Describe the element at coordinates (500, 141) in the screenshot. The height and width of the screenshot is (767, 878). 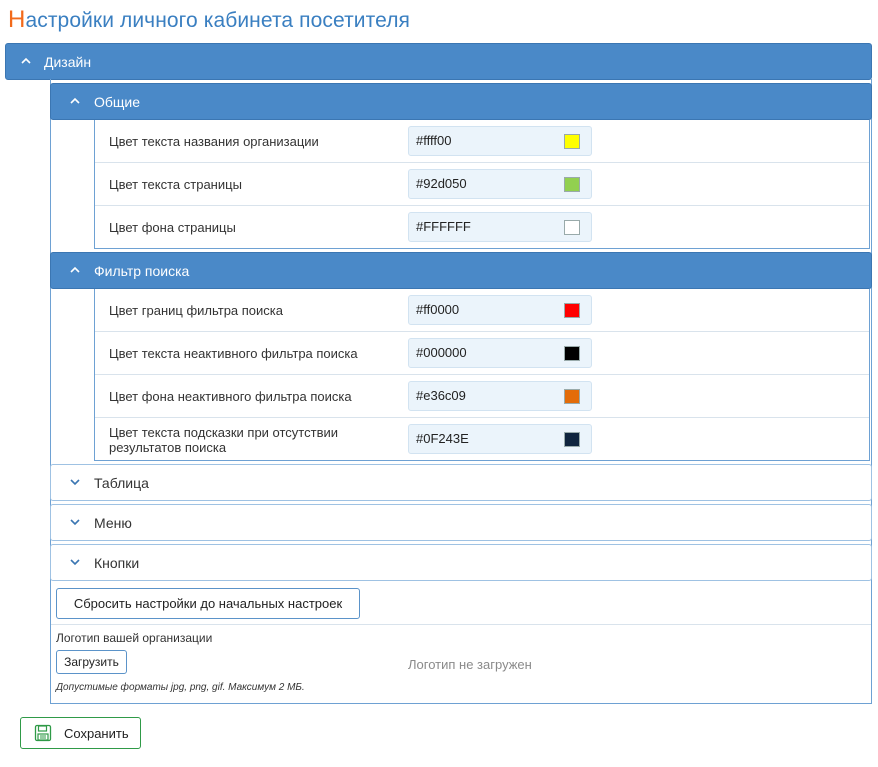
I see `color-field-org-name: #ffff00` at that location.